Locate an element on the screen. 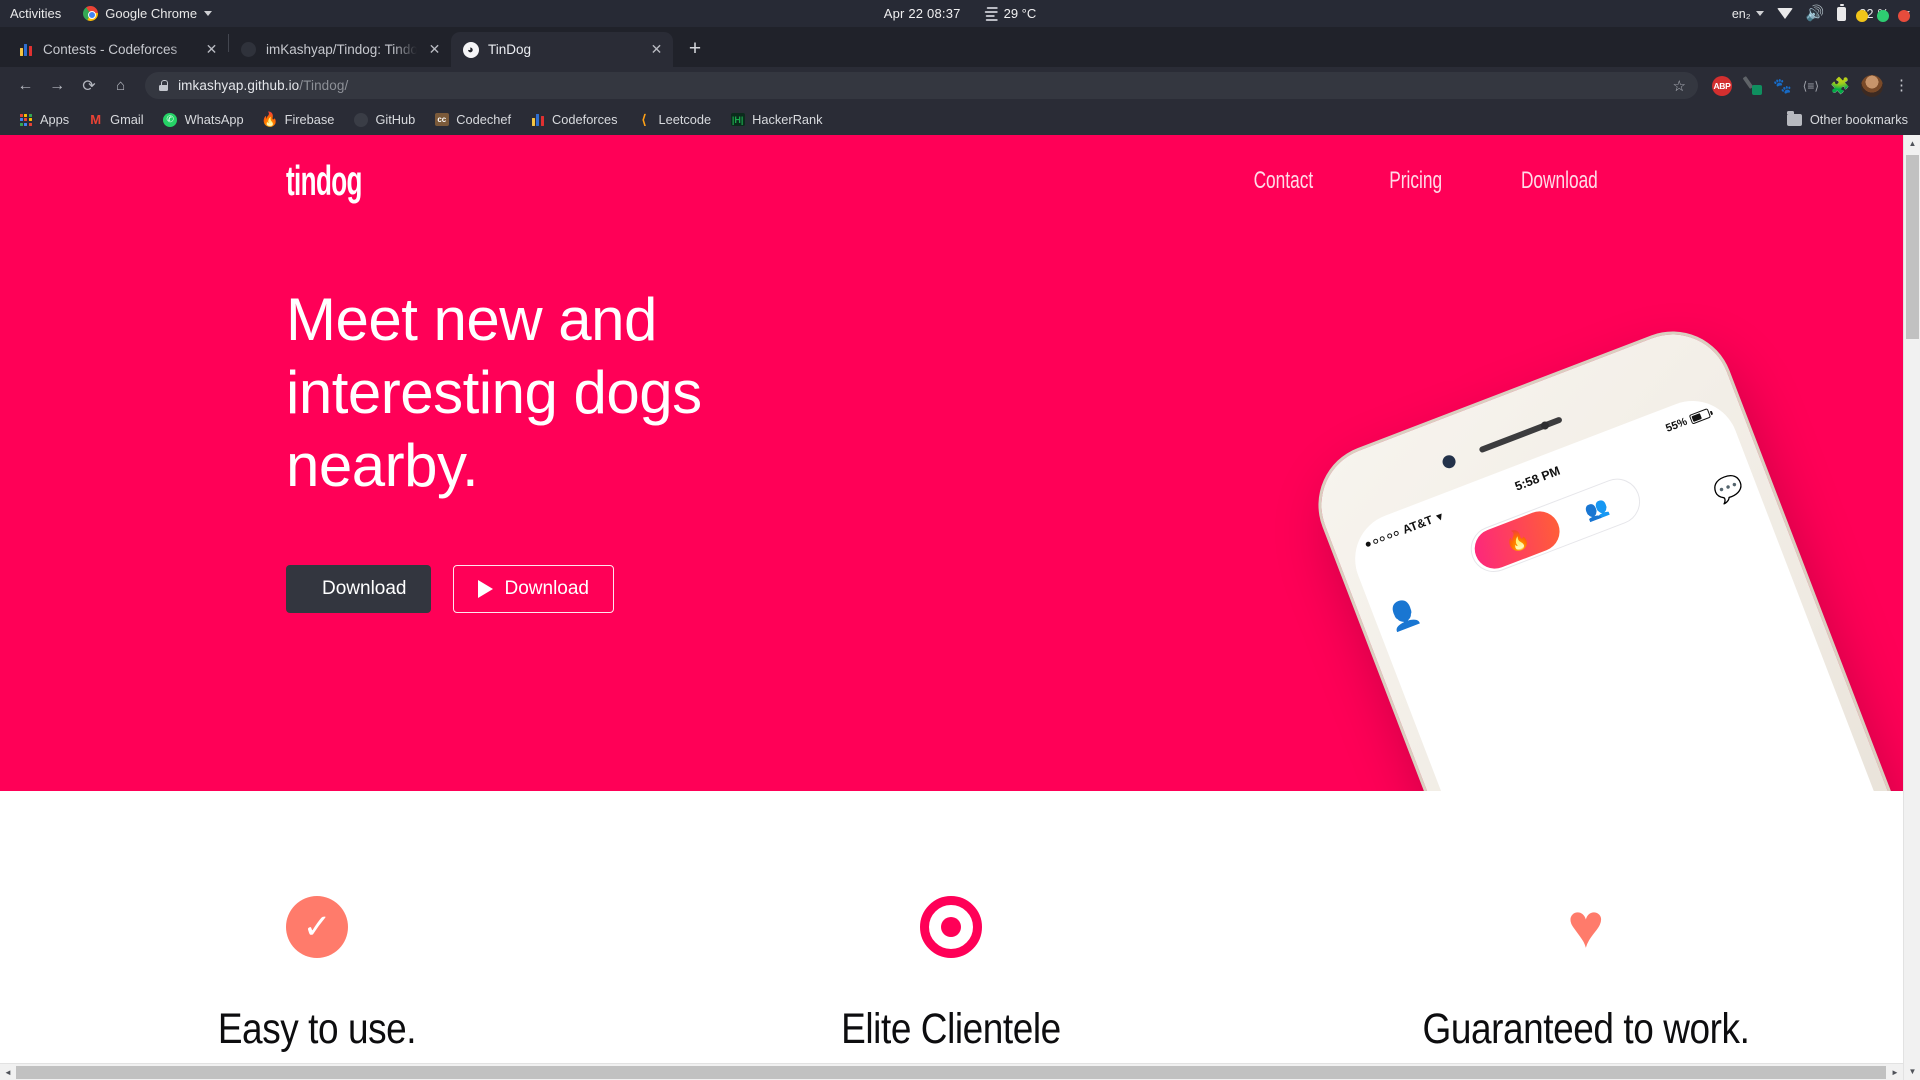  download-play-store-button: Download is located at coordinates (533, 588).